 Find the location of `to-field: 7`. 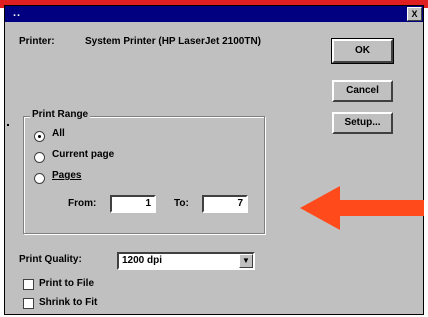

to-field: 7 is located at coordinates (225, 204).